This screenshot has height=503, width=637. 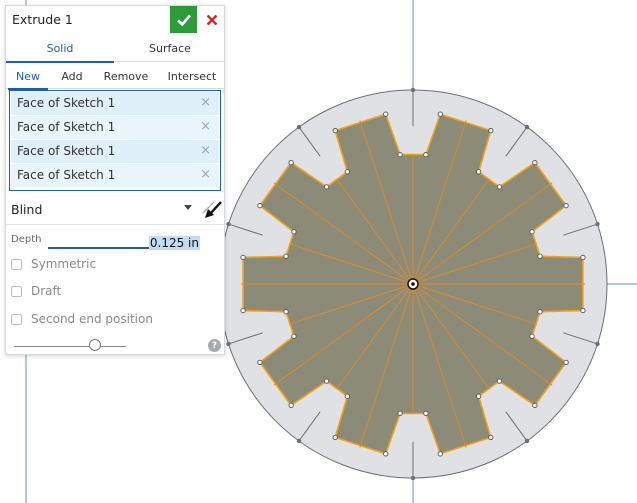 I want to click on close-icon, so click(x=212, y=19).